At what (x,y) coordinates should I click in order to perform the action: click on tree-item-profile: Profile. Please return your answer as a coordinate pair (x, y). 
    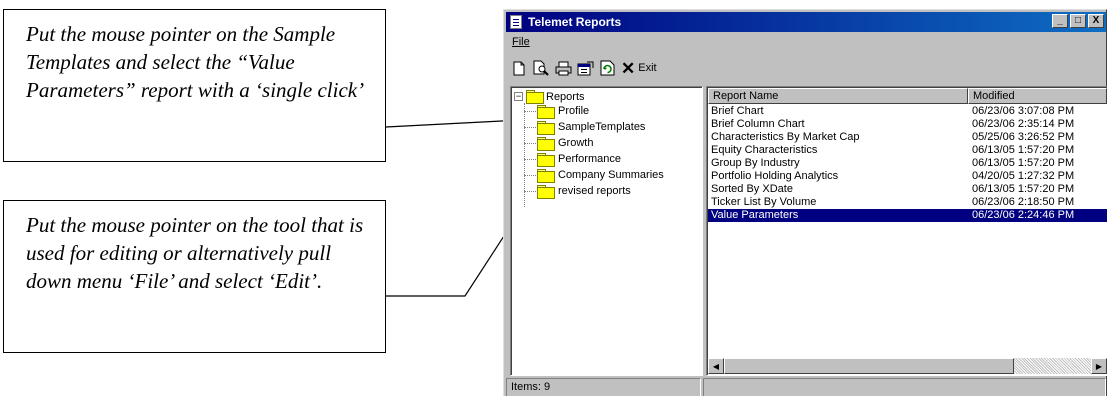
    Looking at the image, I should click on (563, 111).